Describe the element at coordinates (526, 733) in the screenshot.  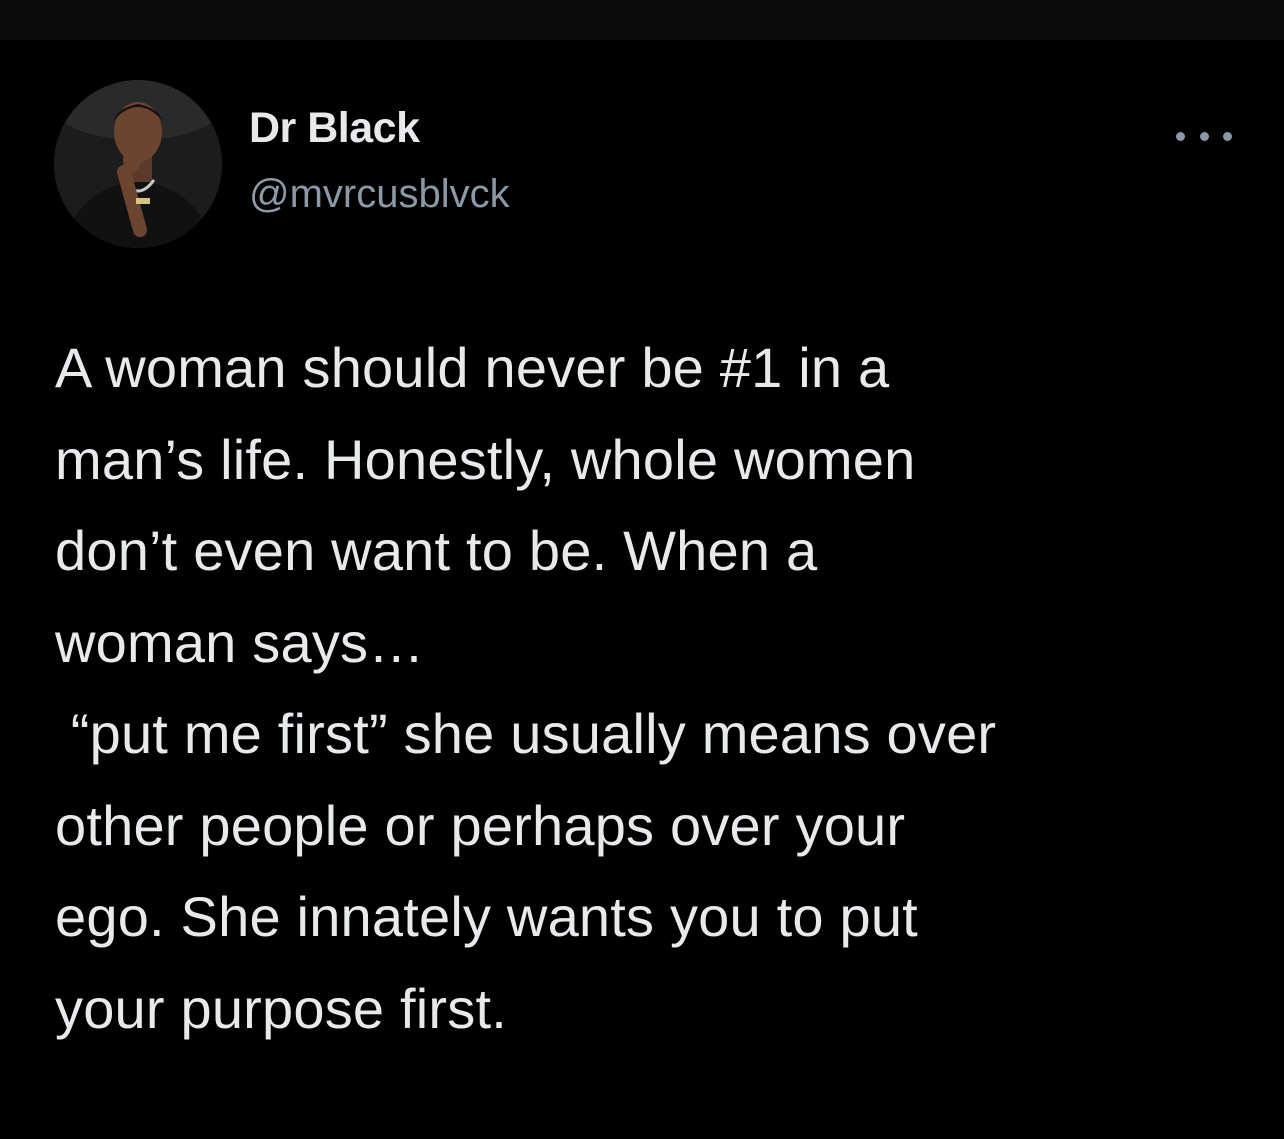
I see `tweet-text-line: “put me first” she usually means over` at that location.